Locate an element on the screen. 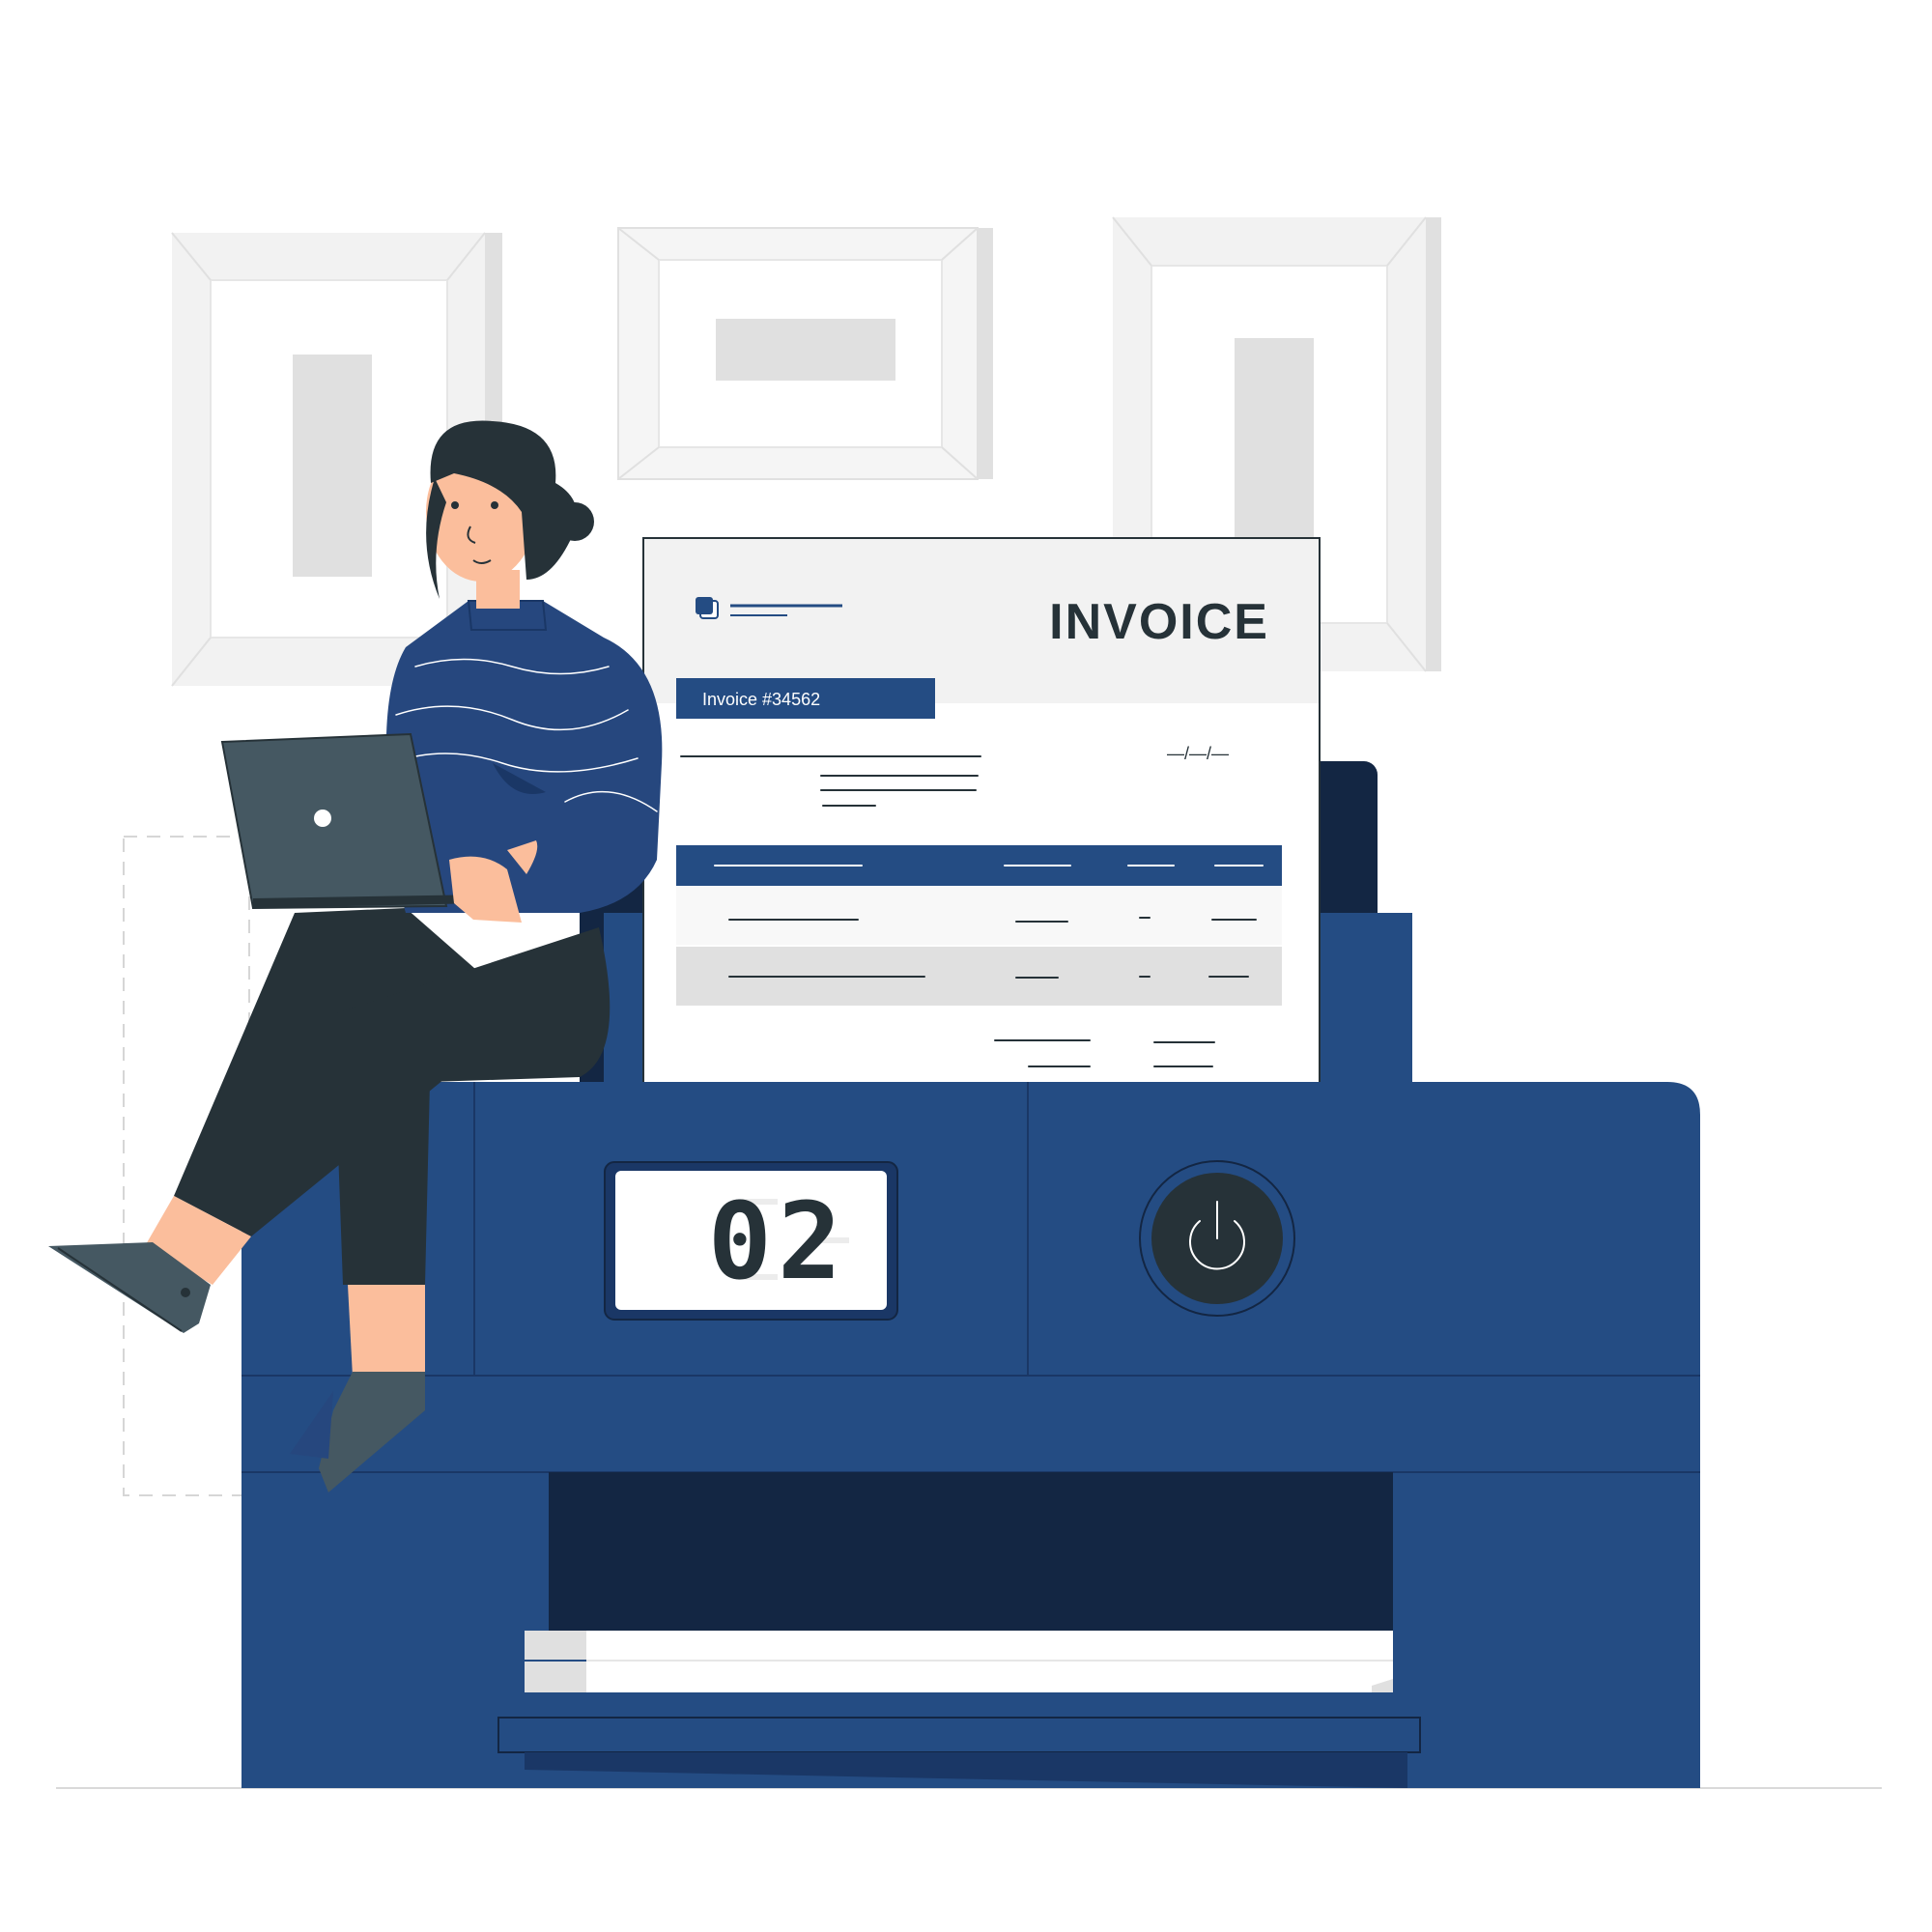  invoice-document: INVOICE Invoice #34562 —/—/— is located at coordinates (981, 811).